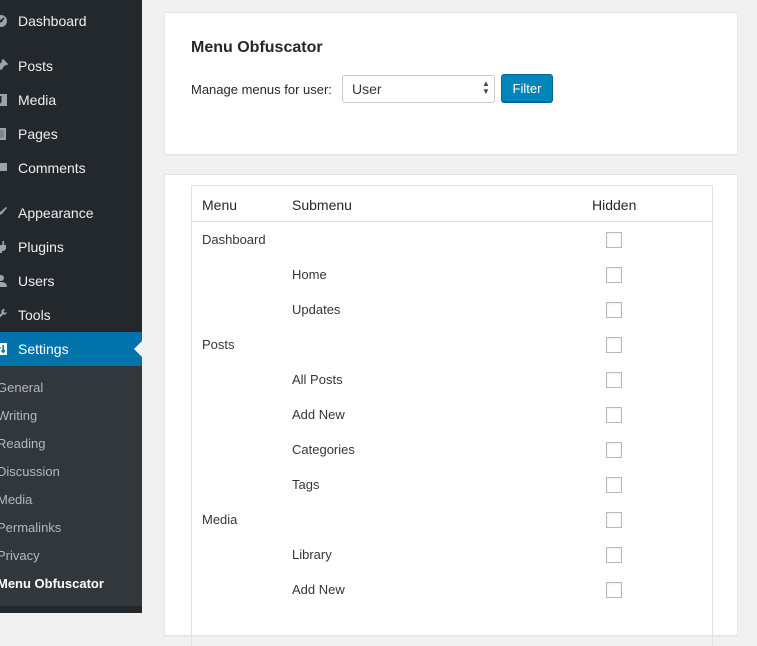 Image resolution: width=757 pixels, height=646 pixels. Describe the element at coordinates (4, 66) in the screenshot. I see `pushpin-icon` at that location.